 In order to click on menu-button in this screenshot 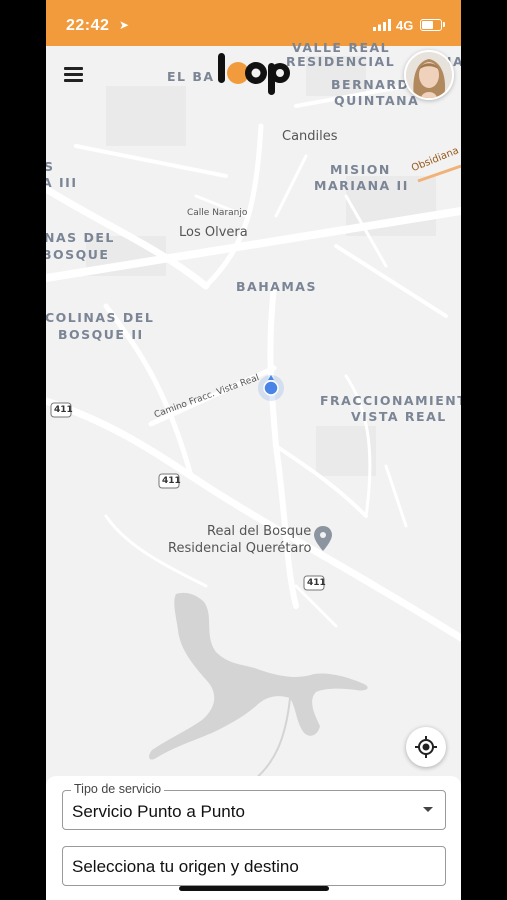, I will do `click(74, 75)`.